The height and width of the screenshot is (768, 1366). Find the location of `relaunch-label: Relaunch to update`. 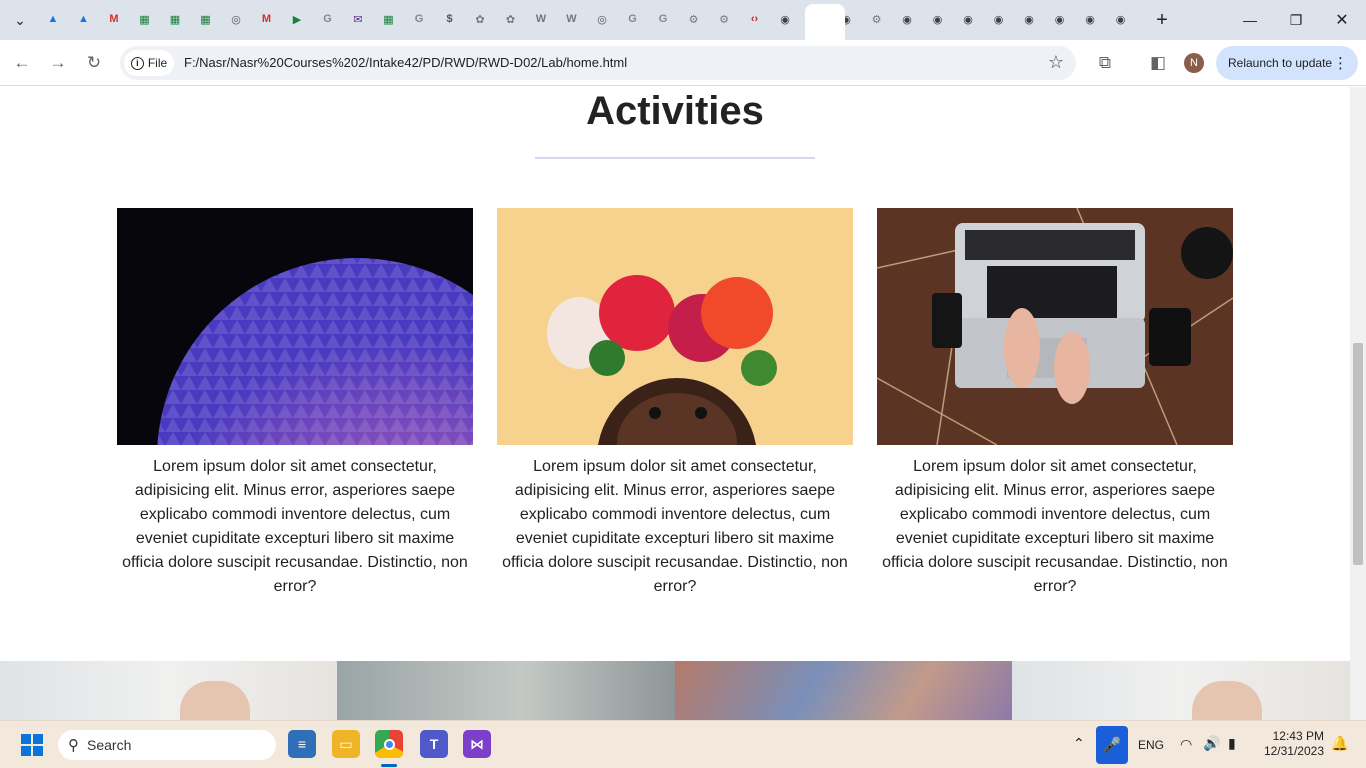

relaunch-label: Relaunch to update is located at coordinates (1280, 63).